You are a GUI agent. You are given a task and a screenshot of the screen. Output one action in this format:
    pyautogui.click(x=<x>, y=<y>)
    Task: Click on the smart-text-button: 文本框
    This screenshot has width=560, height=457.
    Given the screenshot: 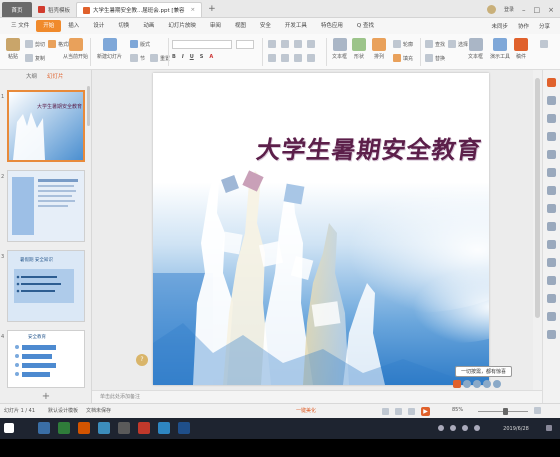 What is the action you would take?
    pyautogui.click(x=475, y=49)
    